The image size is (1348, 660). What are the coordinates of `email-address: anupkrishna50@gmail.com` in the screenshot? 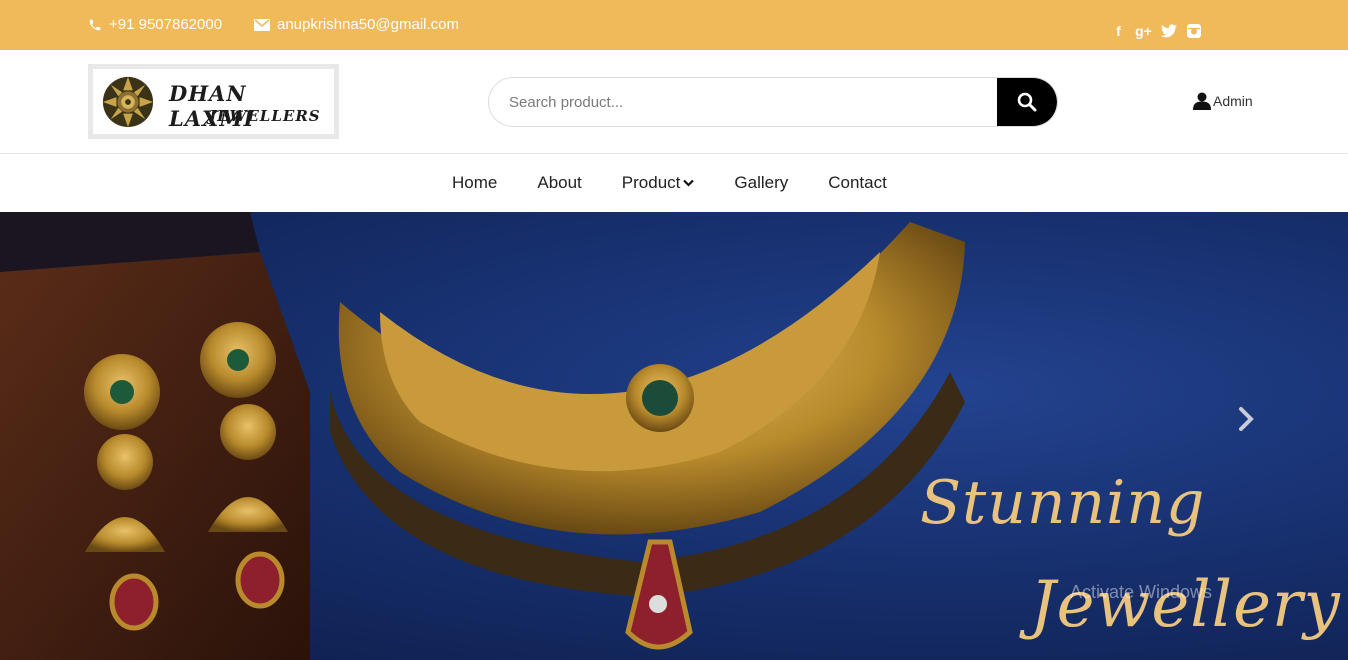 It's located at (368, 24).